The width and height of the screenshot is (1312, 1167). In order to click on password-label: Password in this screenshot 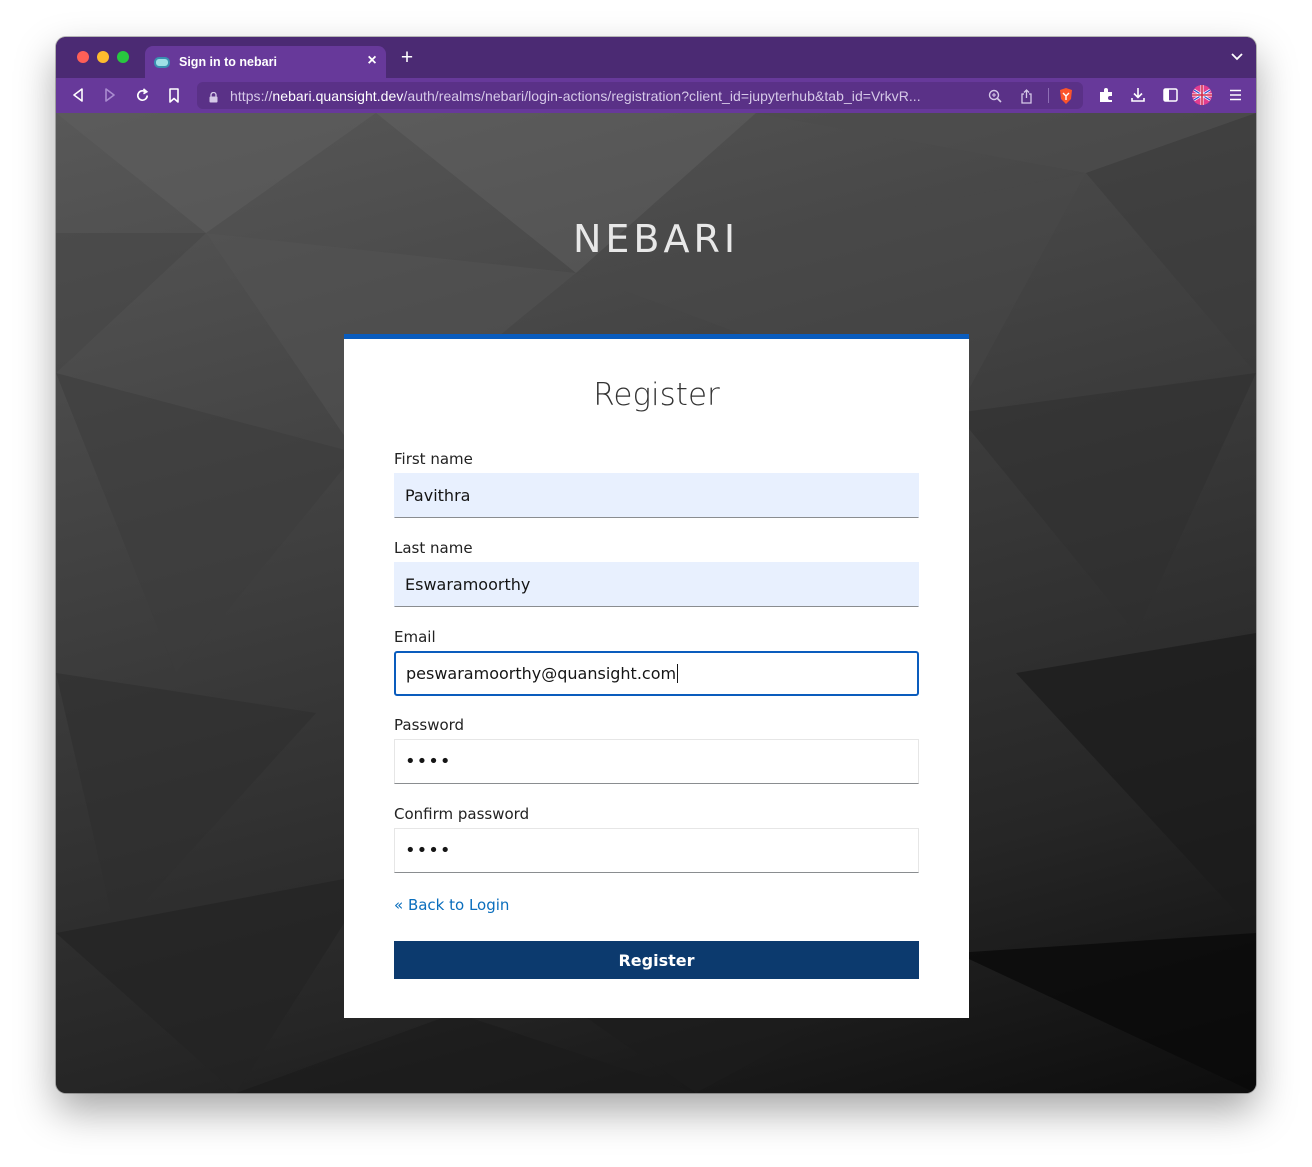, I will do `click(429, 725)`.